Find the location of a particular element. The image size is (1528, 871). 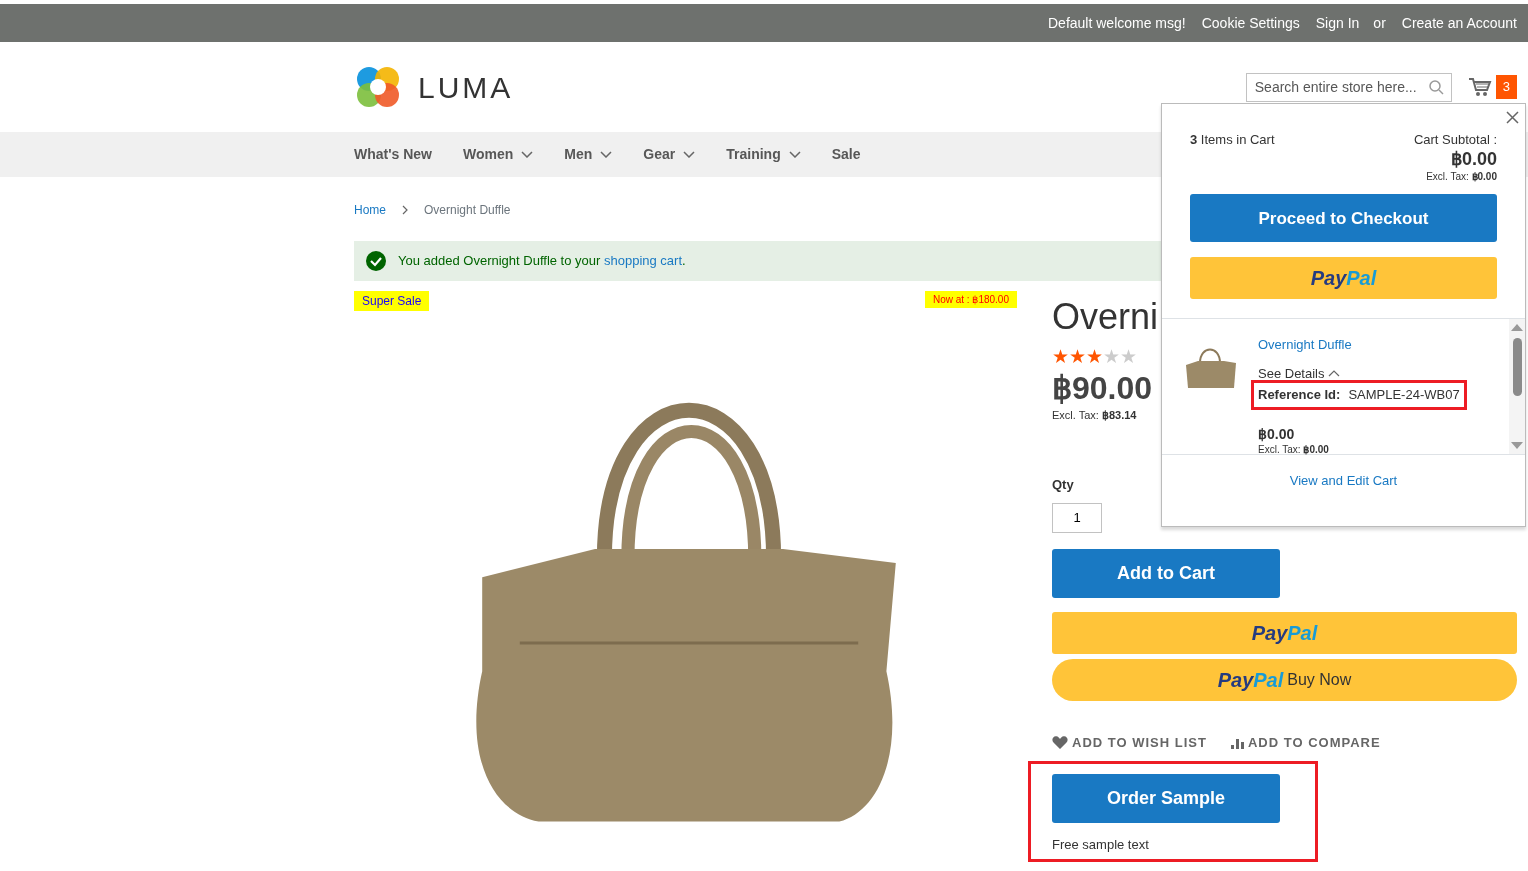

nav-item: Men is located at coordinates (588, 154).